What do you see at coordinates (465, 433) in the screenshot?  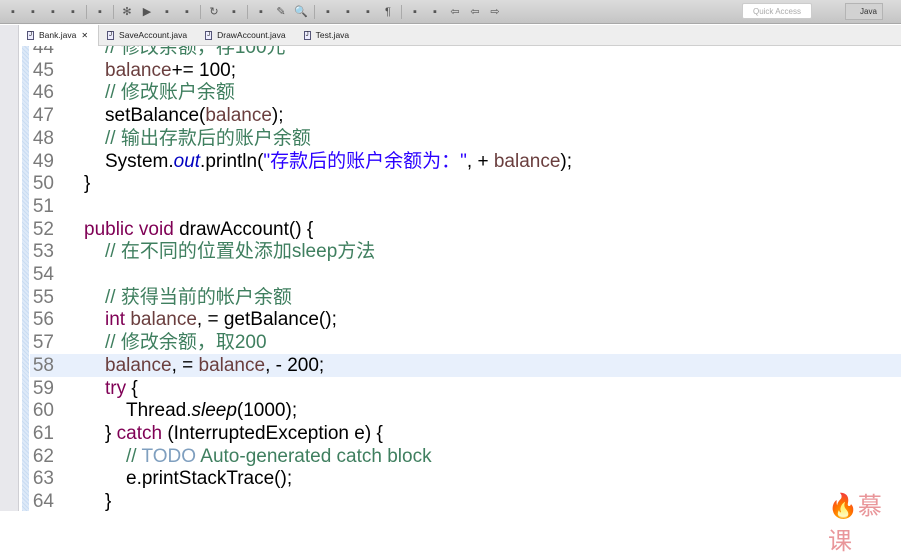 I see `code-line: 61 } catch (InterruptedException e) {` at bounding box center [465, 433].